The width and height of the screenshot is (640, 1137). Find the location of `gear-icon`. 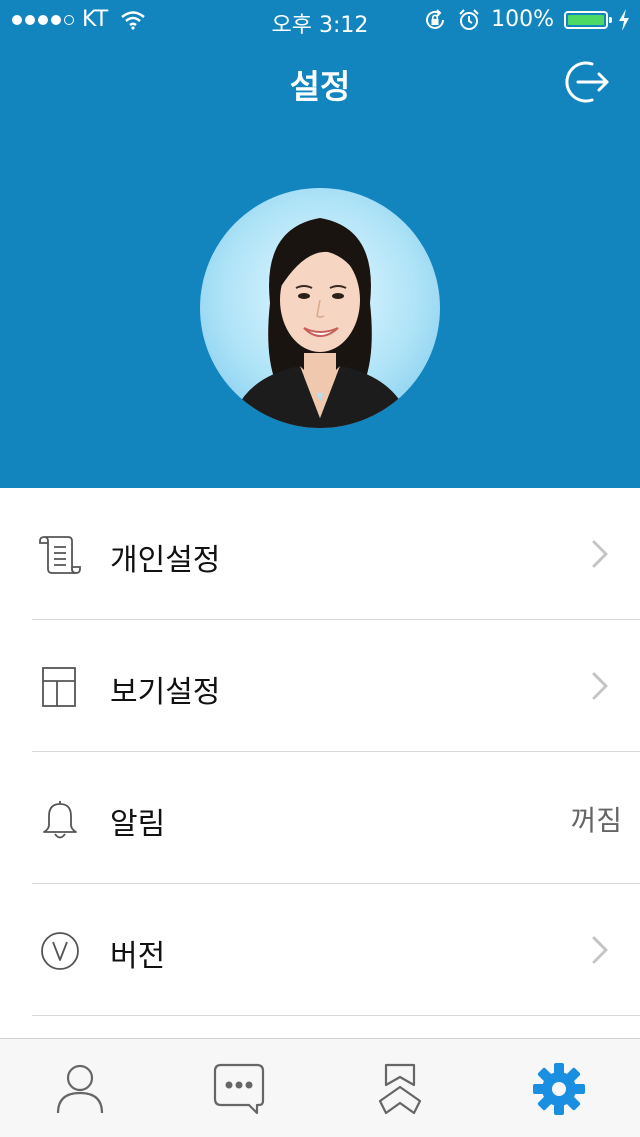

gear-icon is located at coordinates (559, 1089).